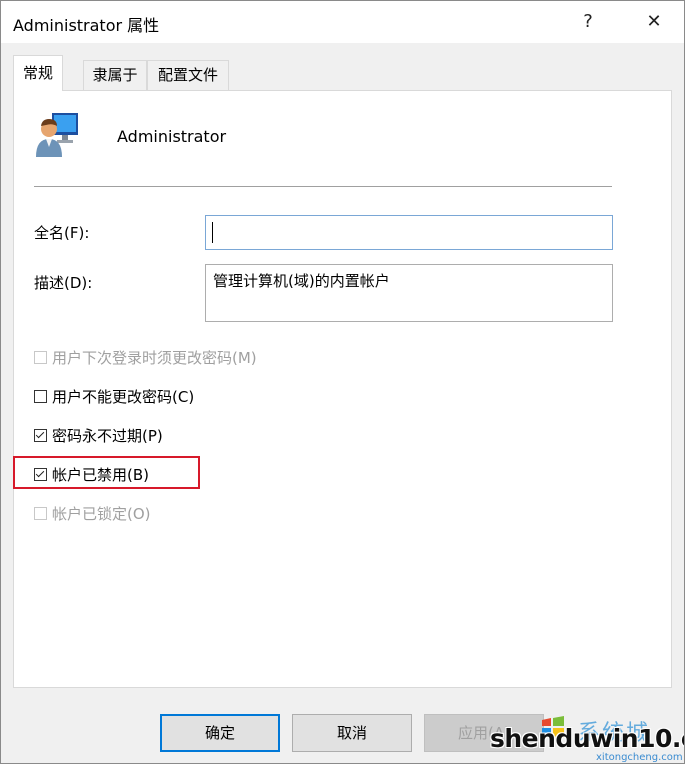  What do you see at coordinates (62, 233) in the screenshot?
I see `fullname-label: 全名(F):` at bounding box center [62, 233].